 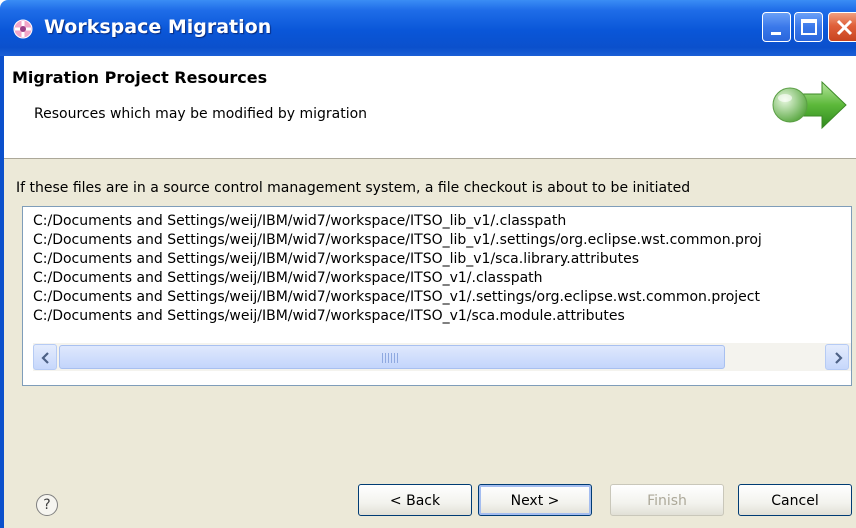 What do you see at coordinates (776, 33) in the screenshot?
I see `minimize-icon` at bounding box center [776, 33].